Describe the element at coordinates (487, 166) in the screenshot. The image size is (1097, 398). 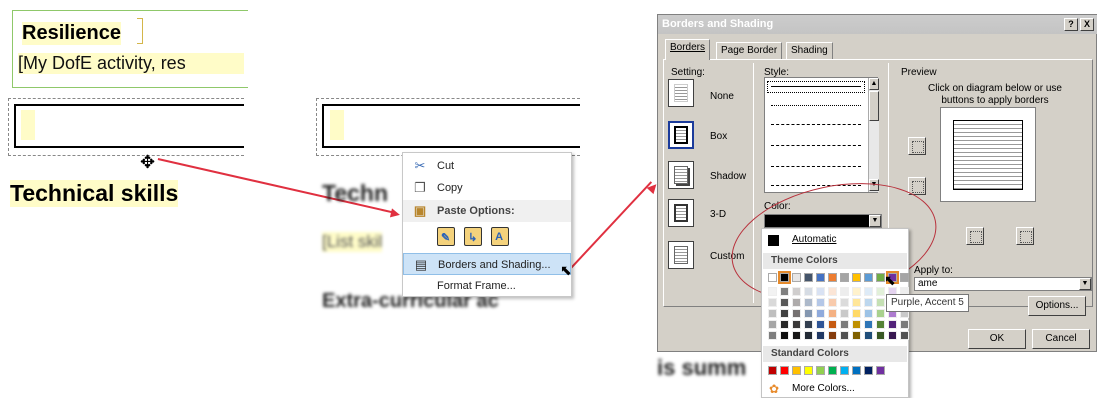
I see `menu-item-cut: ✂ Cut` at that location.